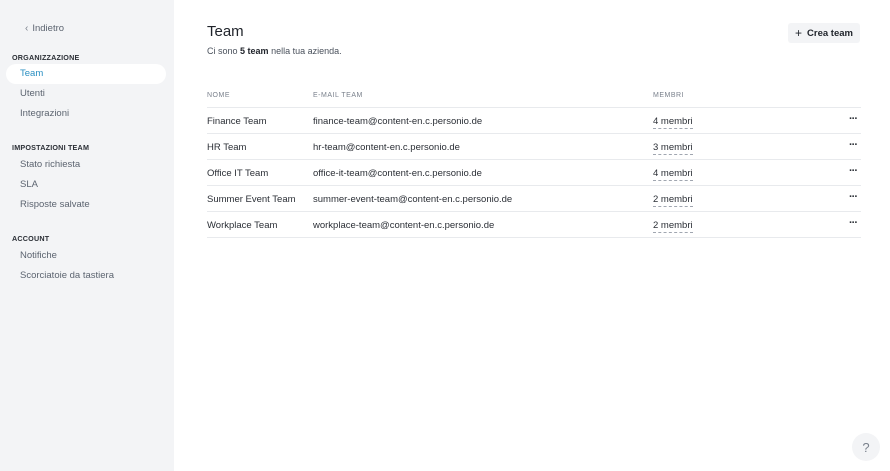  I want to click on sidebar-item-utenti: Utenti, so click(86, 94).